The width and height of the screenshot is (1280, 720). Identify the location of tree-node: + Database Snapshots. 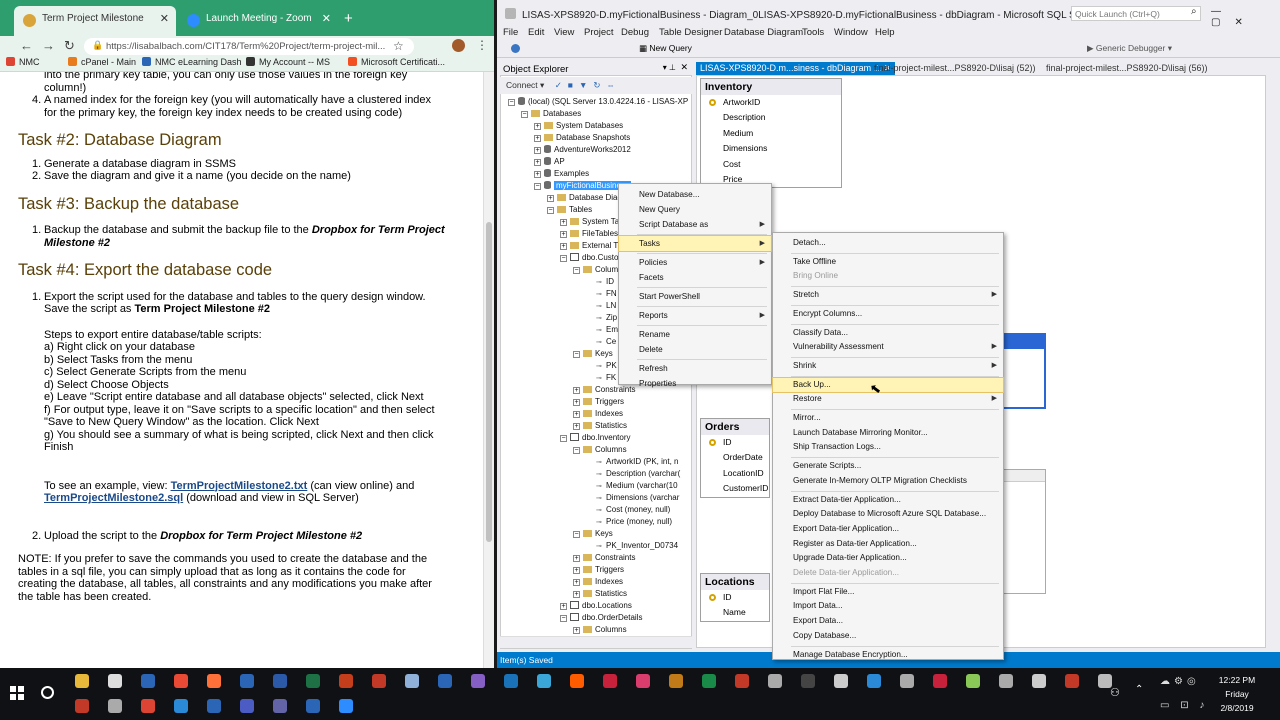
(582, 137).